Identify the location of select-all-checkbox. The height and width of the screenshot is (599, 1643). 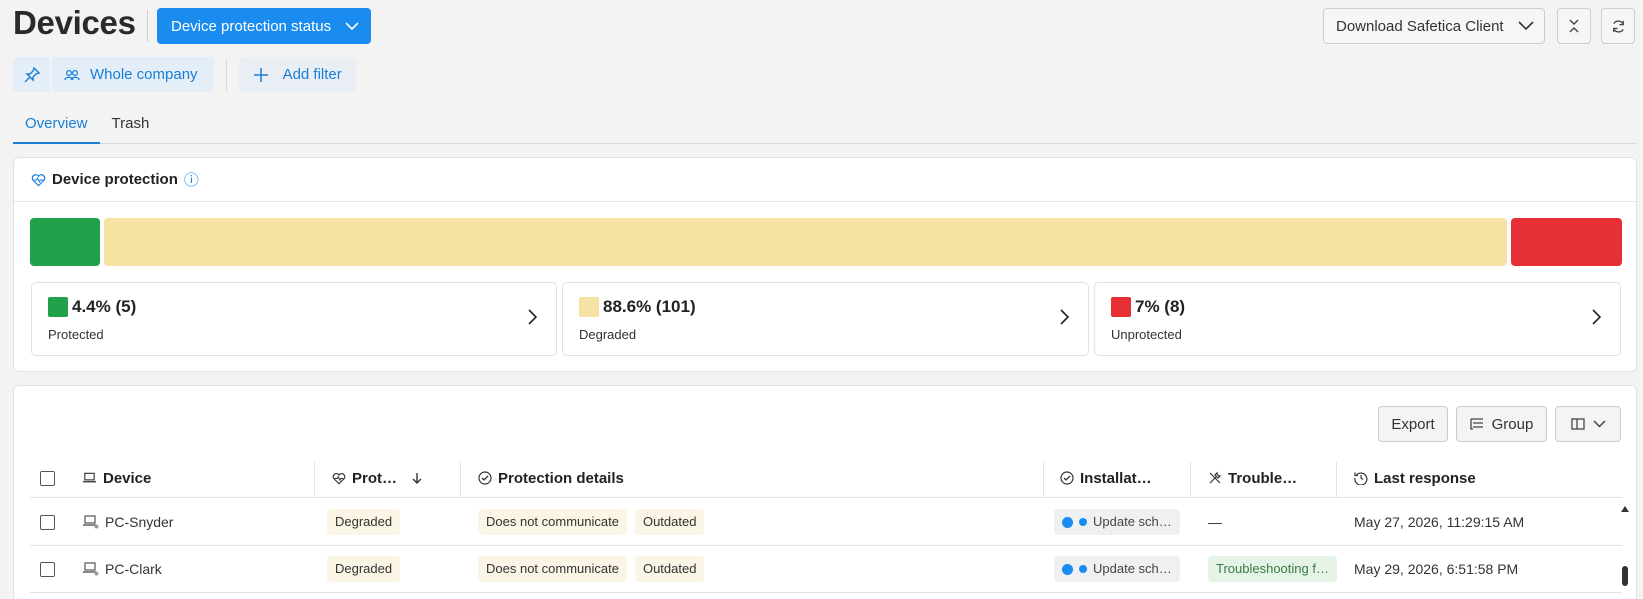
(47, 478).